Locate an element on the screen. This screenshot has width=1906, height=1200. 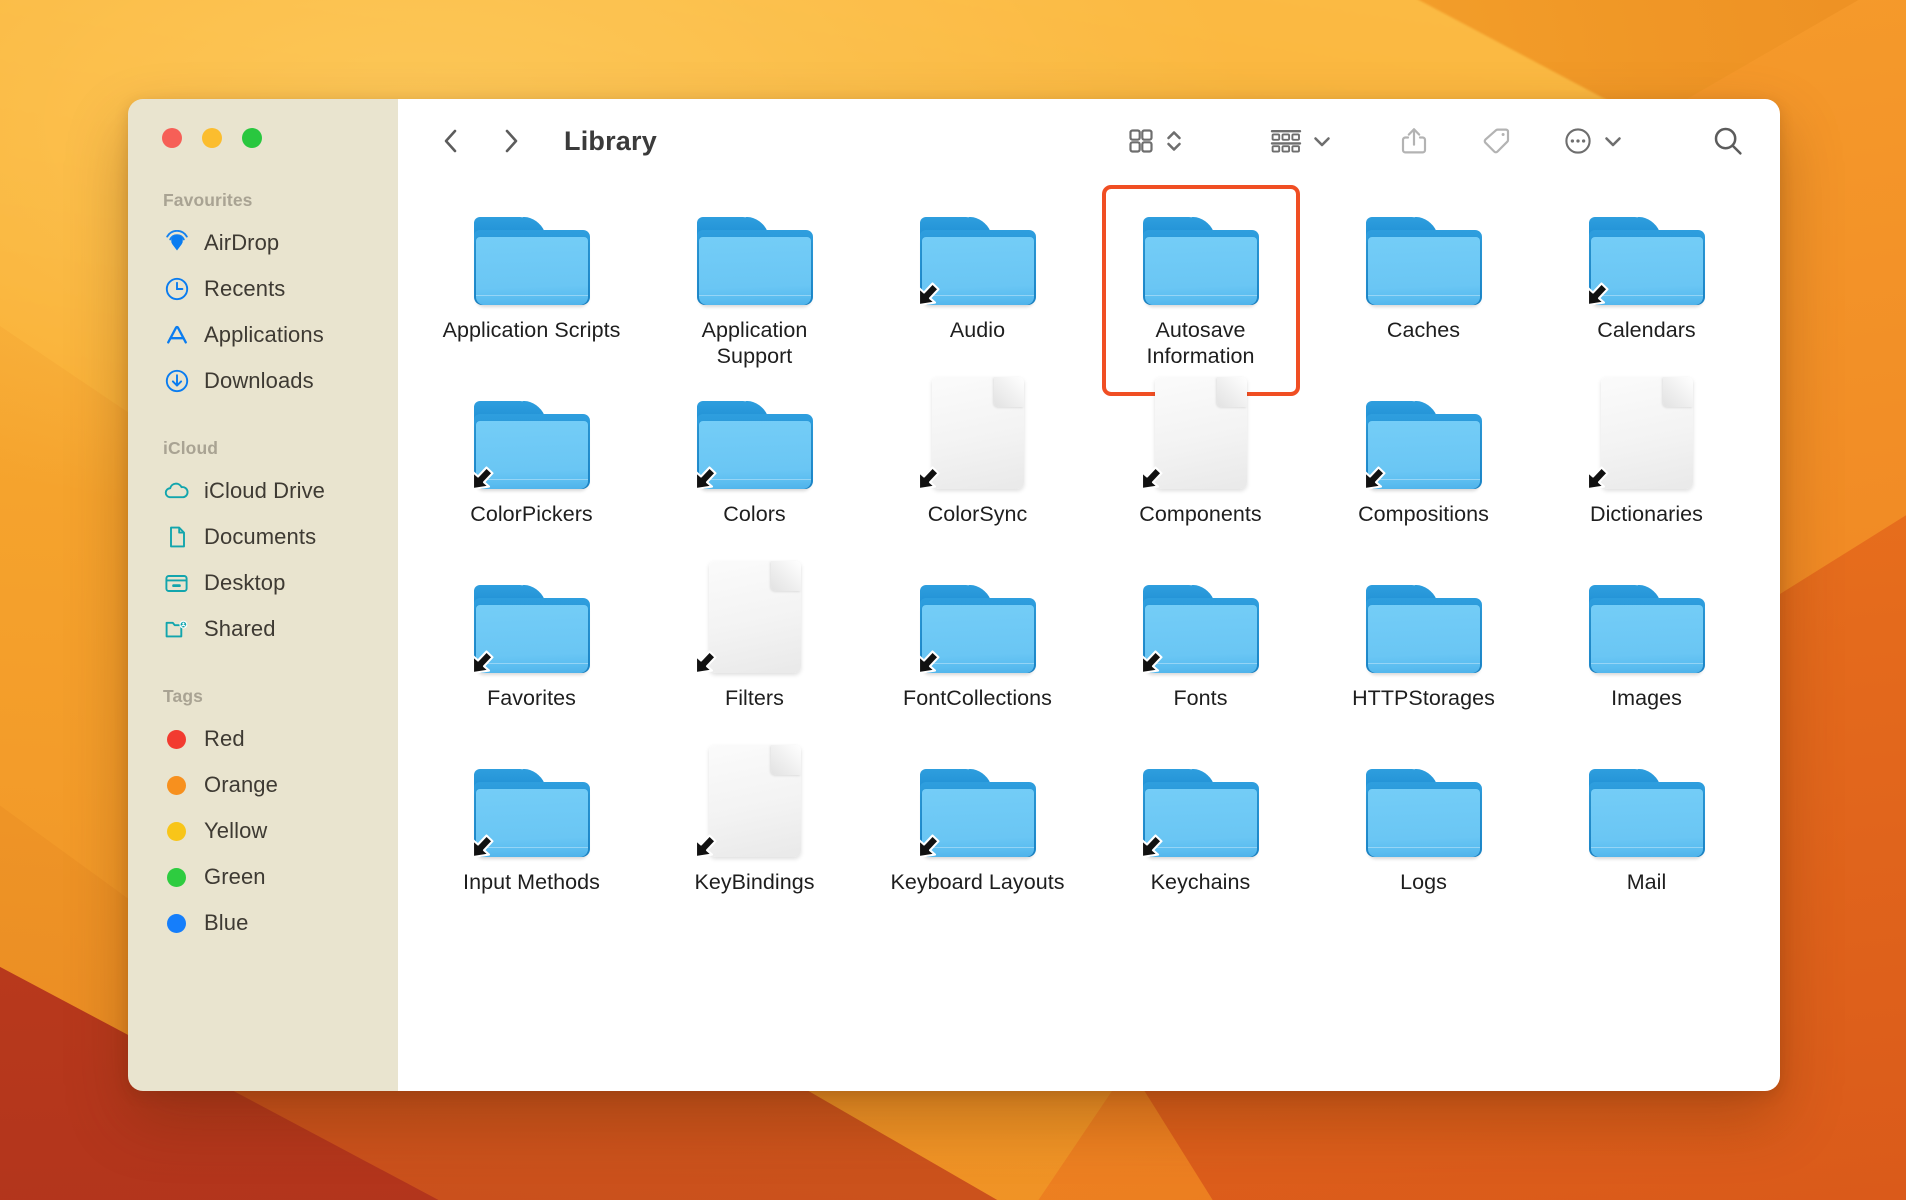
shared-folder-icon is located at coordinates (176, 629).